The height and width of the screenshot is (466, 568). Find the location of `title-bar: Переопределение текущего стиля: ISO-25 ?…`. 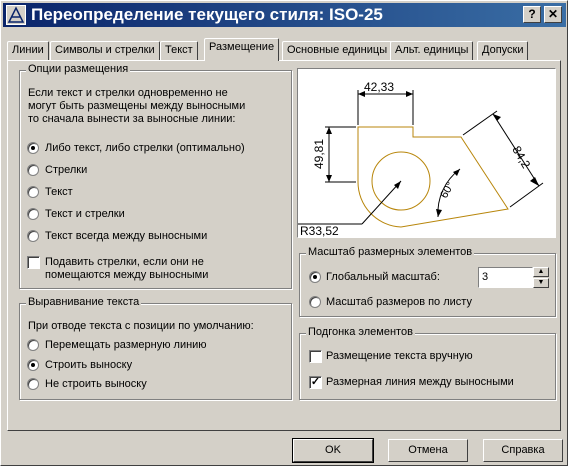

title-bar: Переопределение текущего стиля: ISO-25 ?… is located at coordinates (284, 15).